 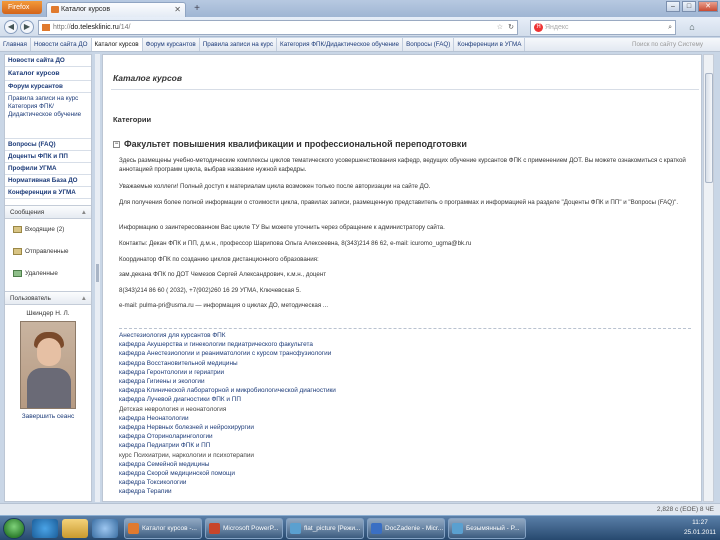 I want to click on title-divider, so click(x=405, y=89).